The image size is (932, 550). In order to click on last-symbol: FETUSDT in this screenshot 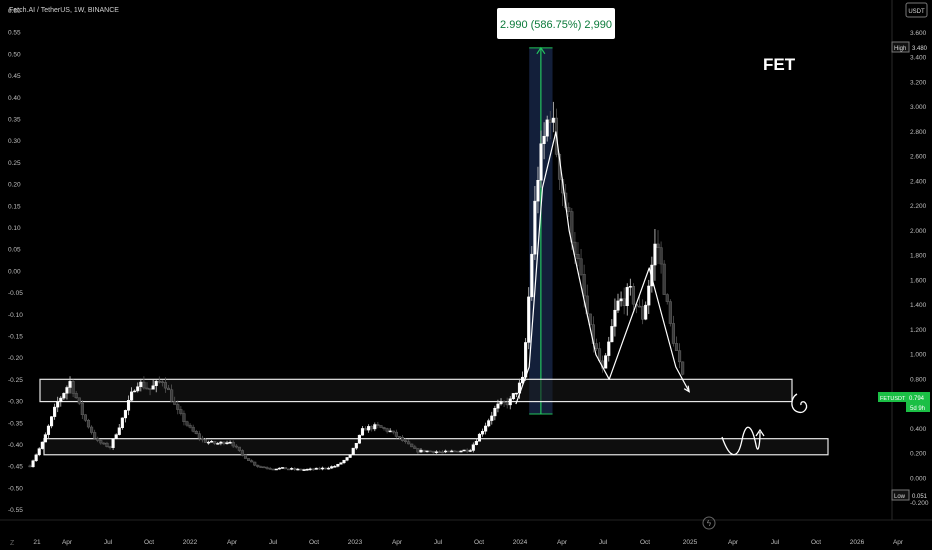, I will do `click(893, 399)`.